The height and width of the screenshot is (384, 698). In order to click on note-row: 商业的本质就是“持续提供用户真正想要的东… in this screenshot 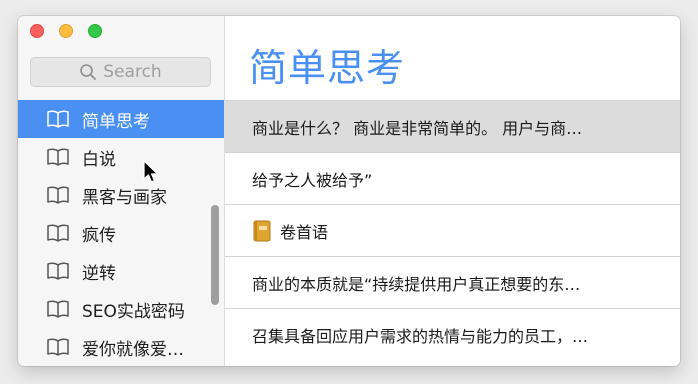, I will do `click(452, 282)`.